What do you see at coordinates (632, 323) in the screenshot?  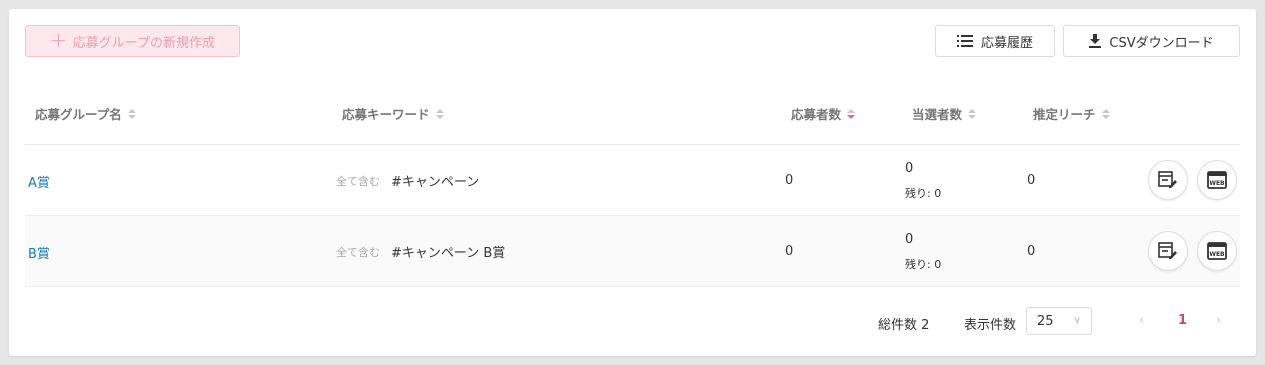 I see `table-footer: 総件数 2 表示件数 25 ∨ ‹ 1 ›` at bounding box center [632, 323].